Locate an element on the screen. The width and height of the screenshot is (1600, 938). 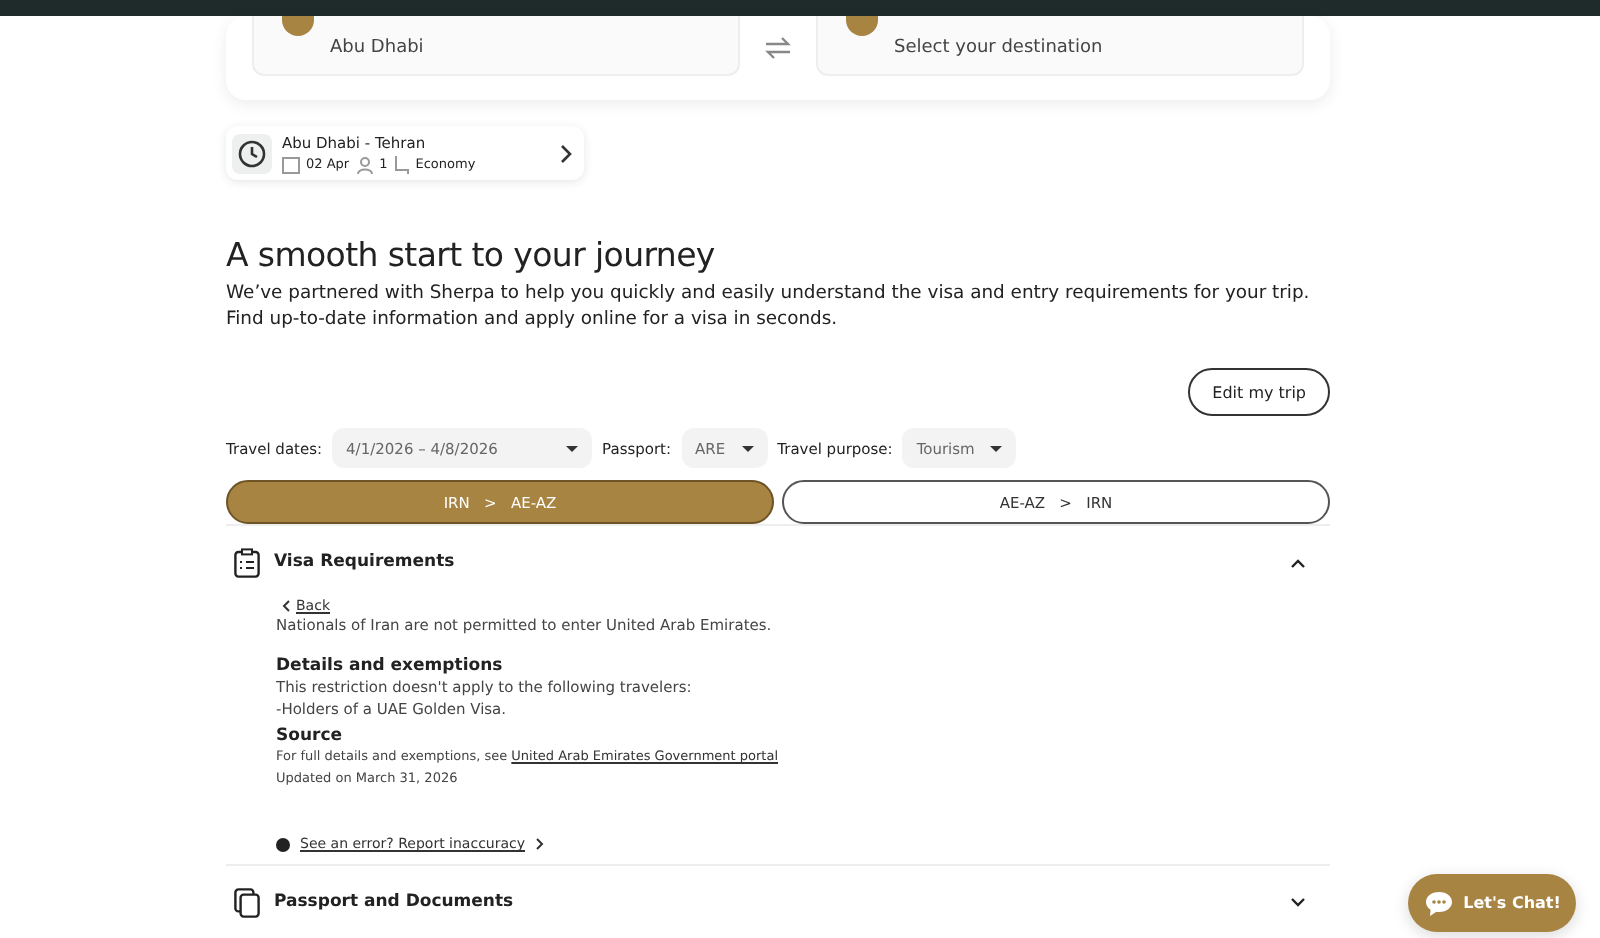
section-header: Passport and Documents is located at coordinates (778, 902).